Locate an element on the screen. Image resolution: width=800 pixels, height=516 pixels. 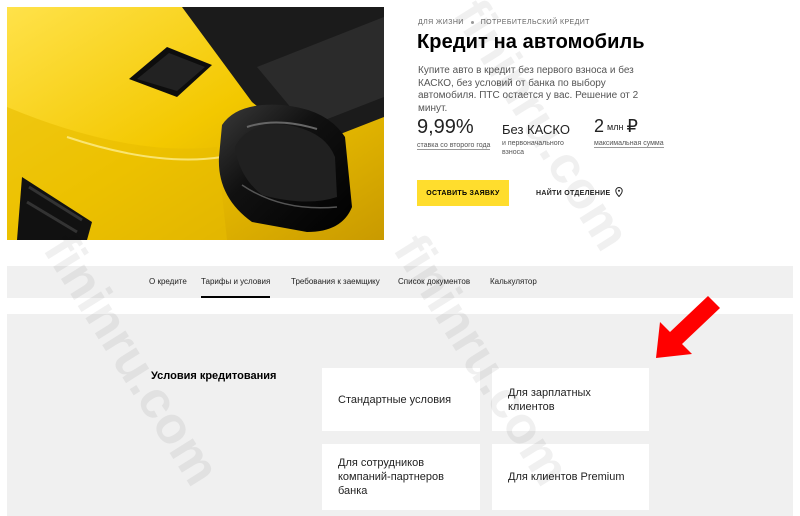
condition-card-label: Стандартные условия is located at coordinates (395, 399).